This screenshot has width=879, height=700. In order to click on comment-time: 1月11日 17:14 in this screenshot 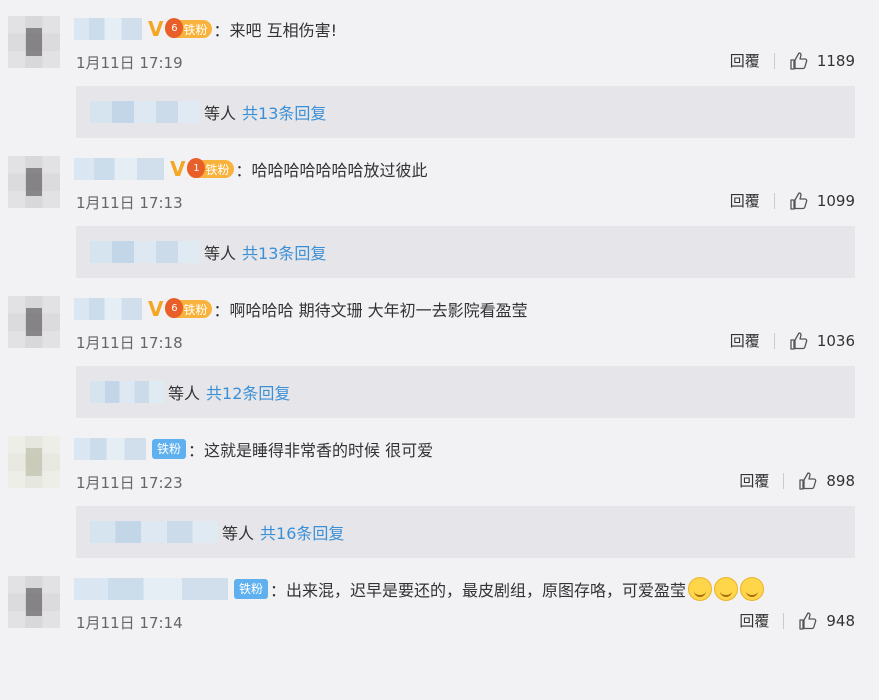, I will do `click(129, 623)`.